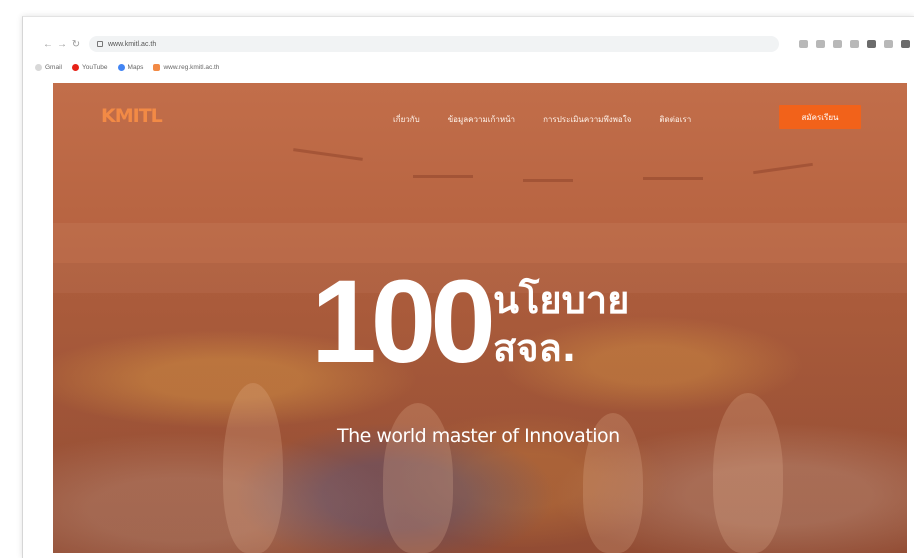 This screenshot has height=558, width=914. Describe the element at coordinates (53, 67) in the screenshot. I see `bookmark-label: Gmail` at that location.